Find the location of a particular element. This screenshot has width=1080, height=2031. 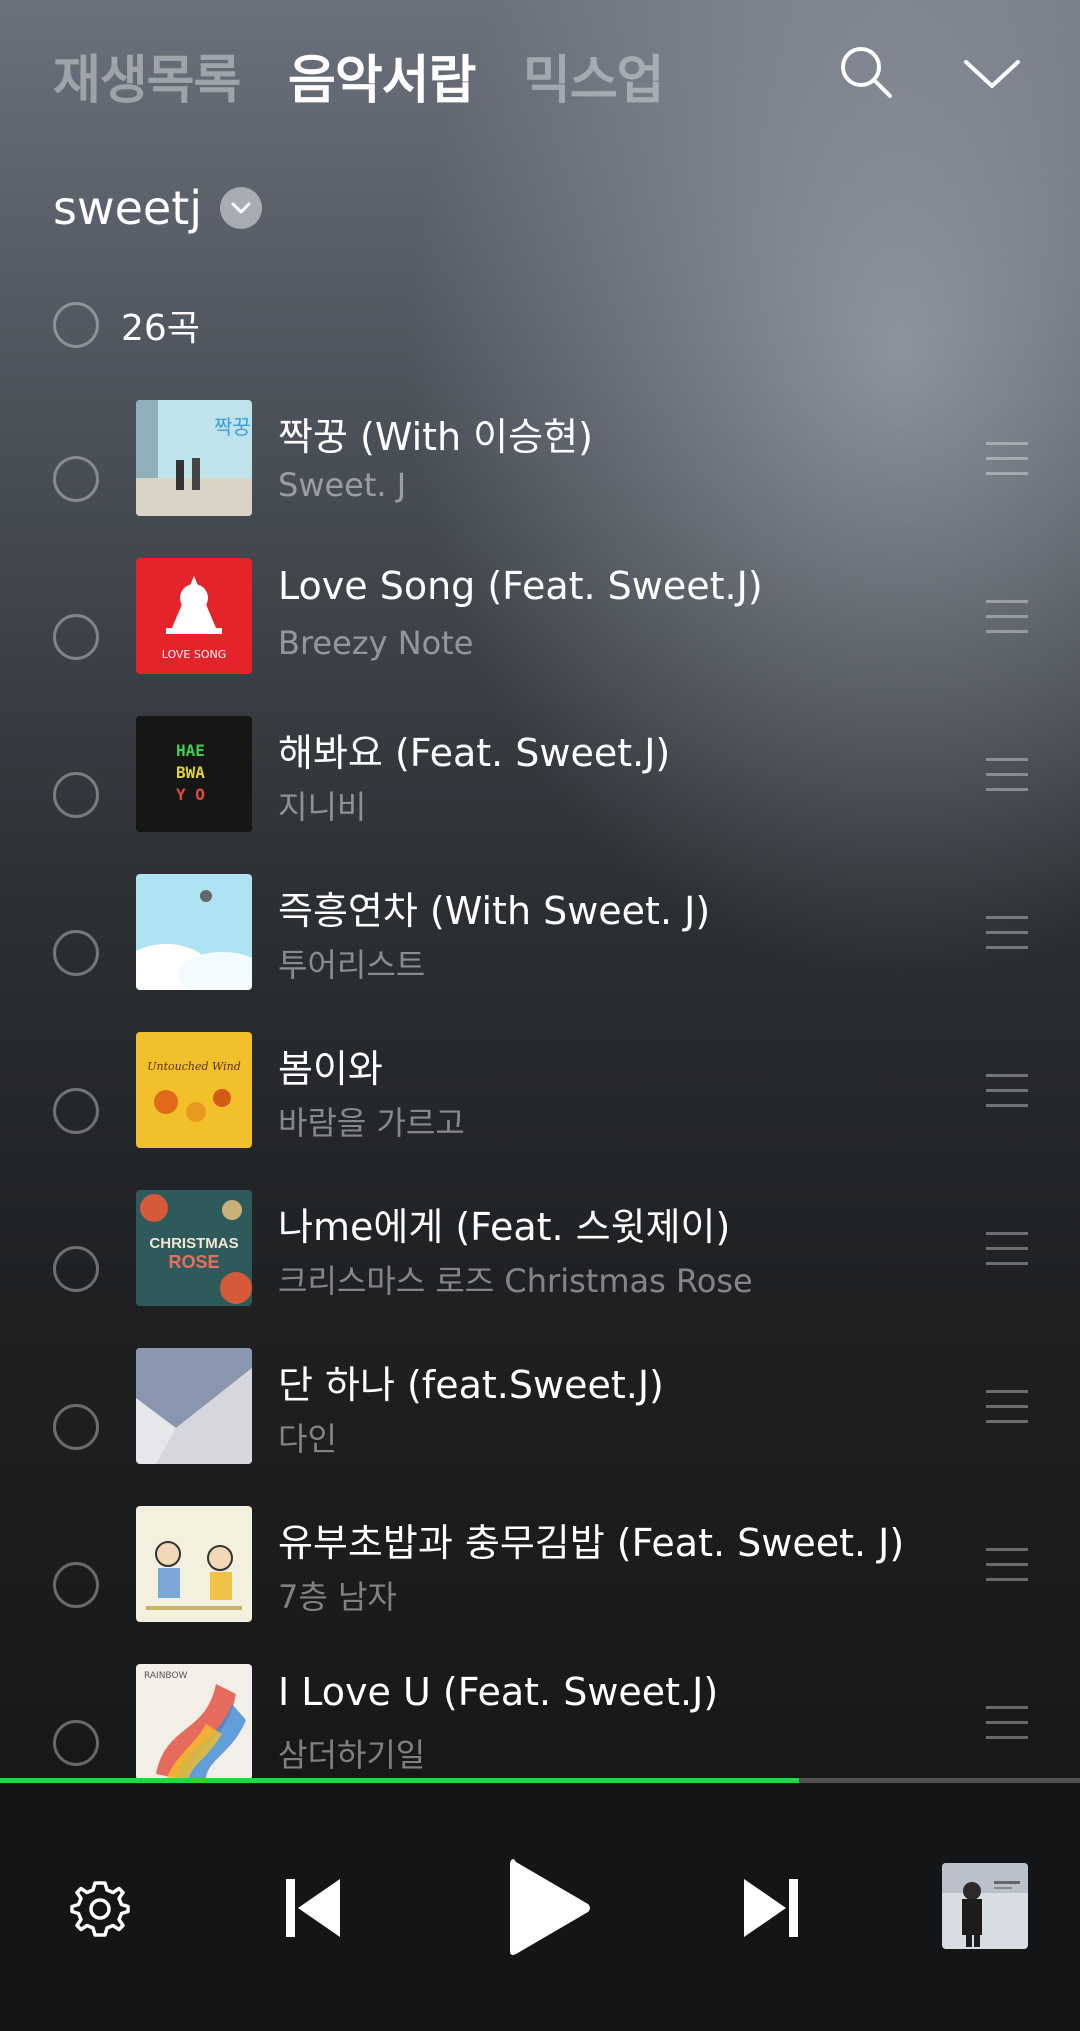

list-item: RAINBOW I Love U (Feat. Sweet.J) 삼더하기일 is located at coordinates (540, 1721).